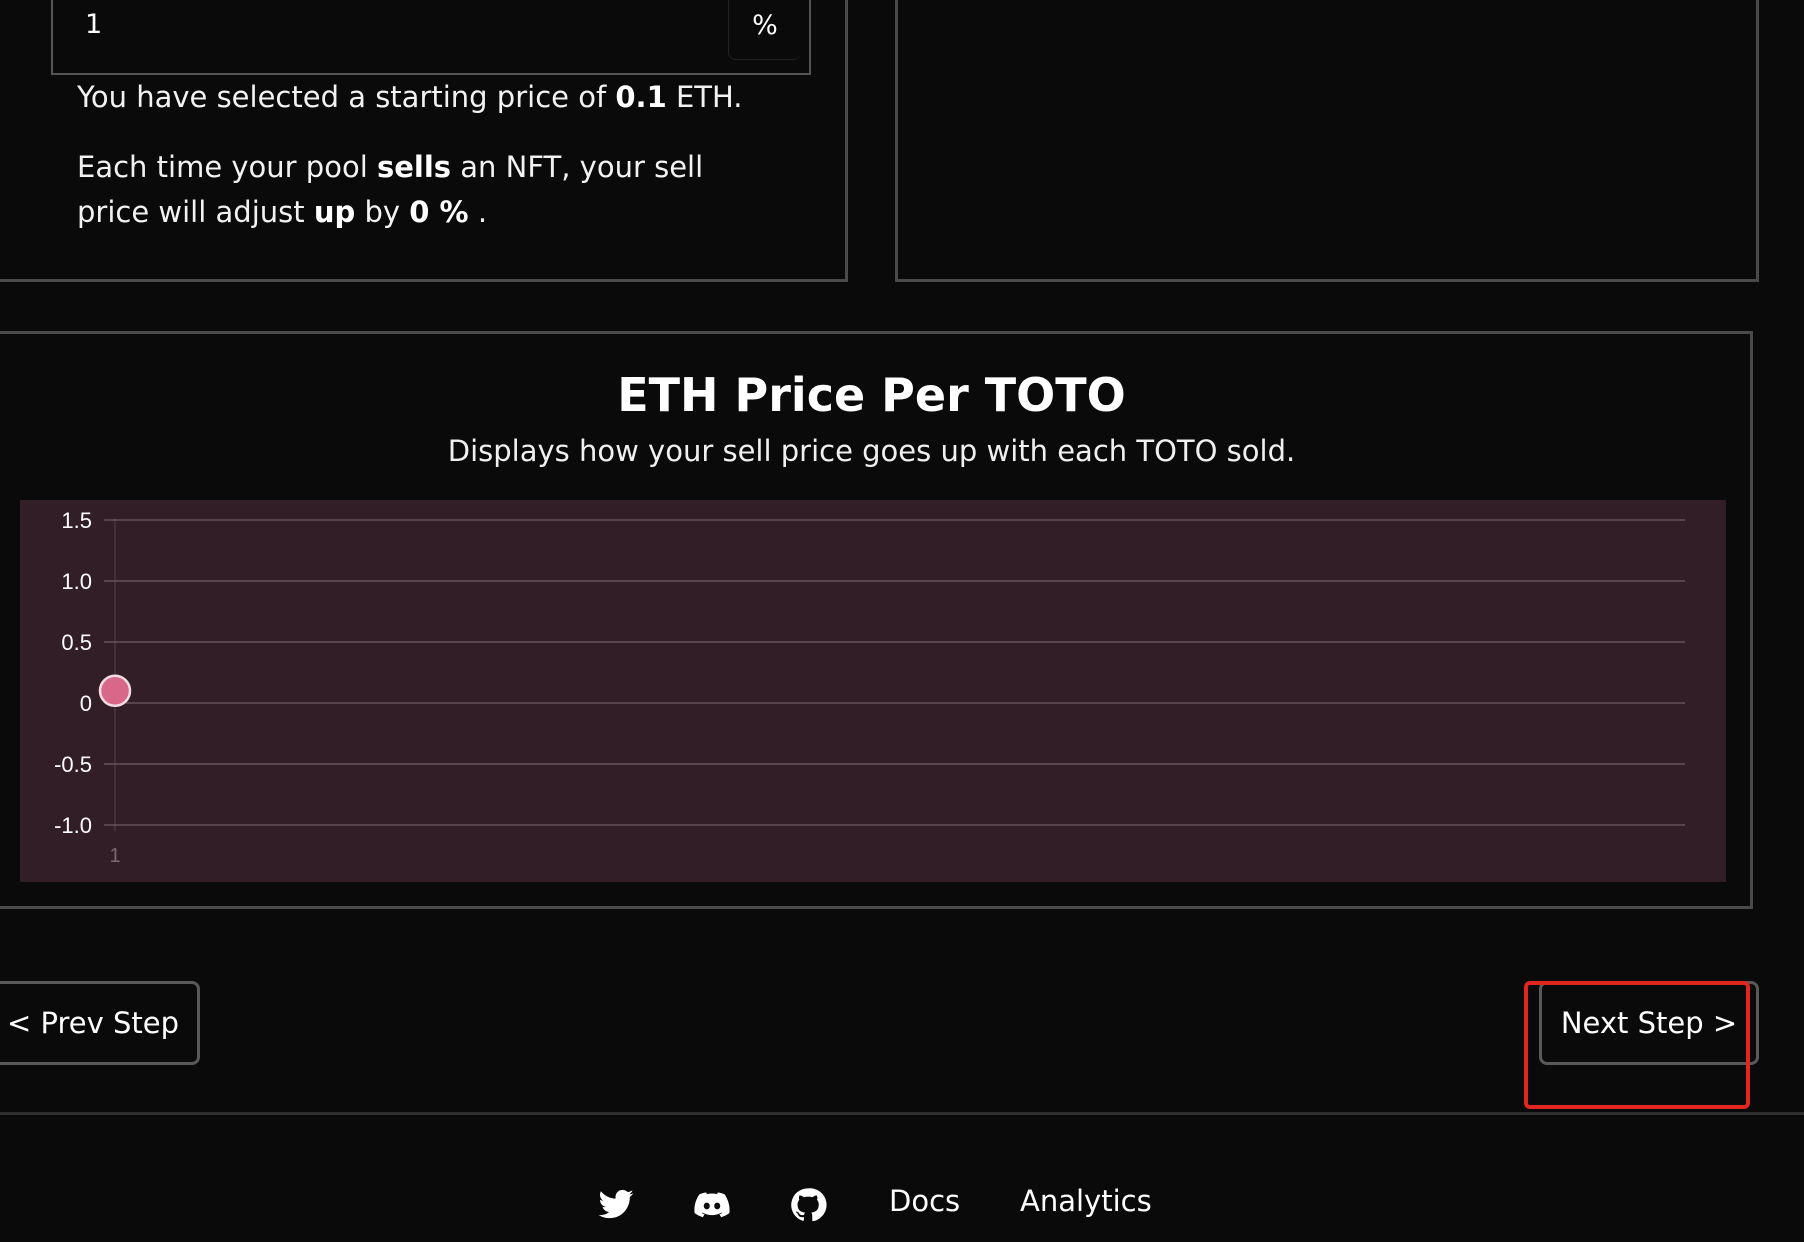 The image size is (1804, 1242). What do you see at coordinates (76, 642) in the screenshot?
I see `y-tick-label: 0.5` at bounding box center [76, 642].